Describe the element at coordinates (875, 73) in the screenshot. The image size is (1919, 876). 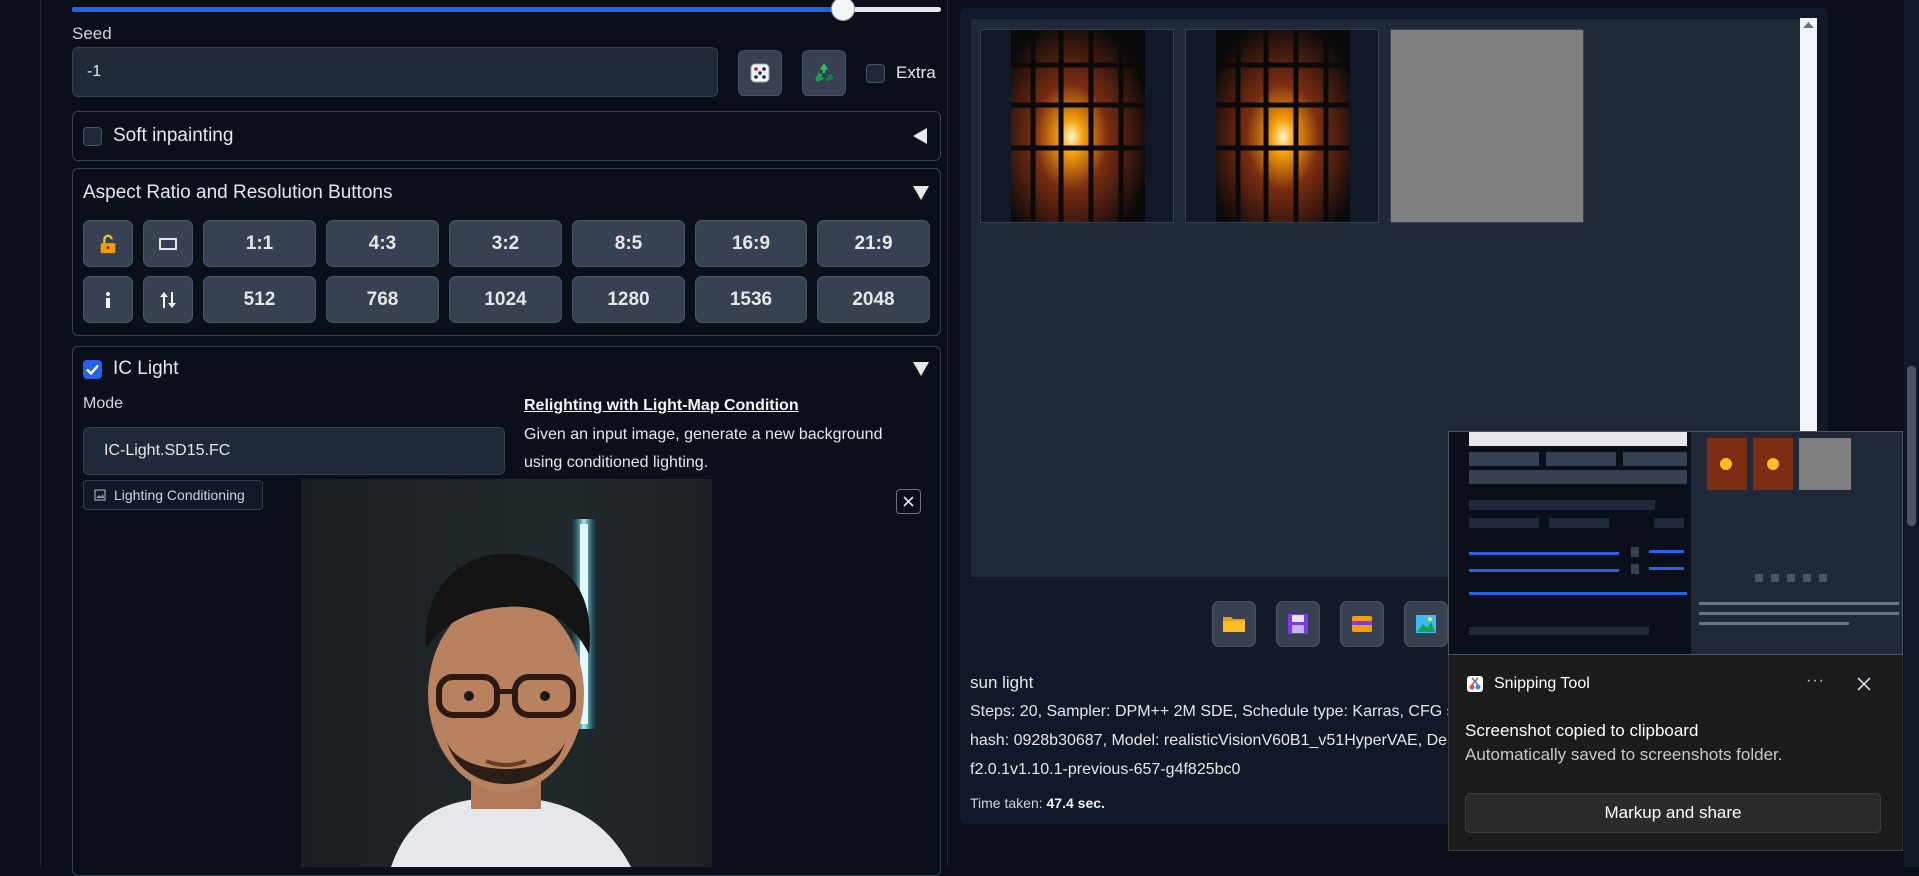
I see `extra-checkbox` at that location.